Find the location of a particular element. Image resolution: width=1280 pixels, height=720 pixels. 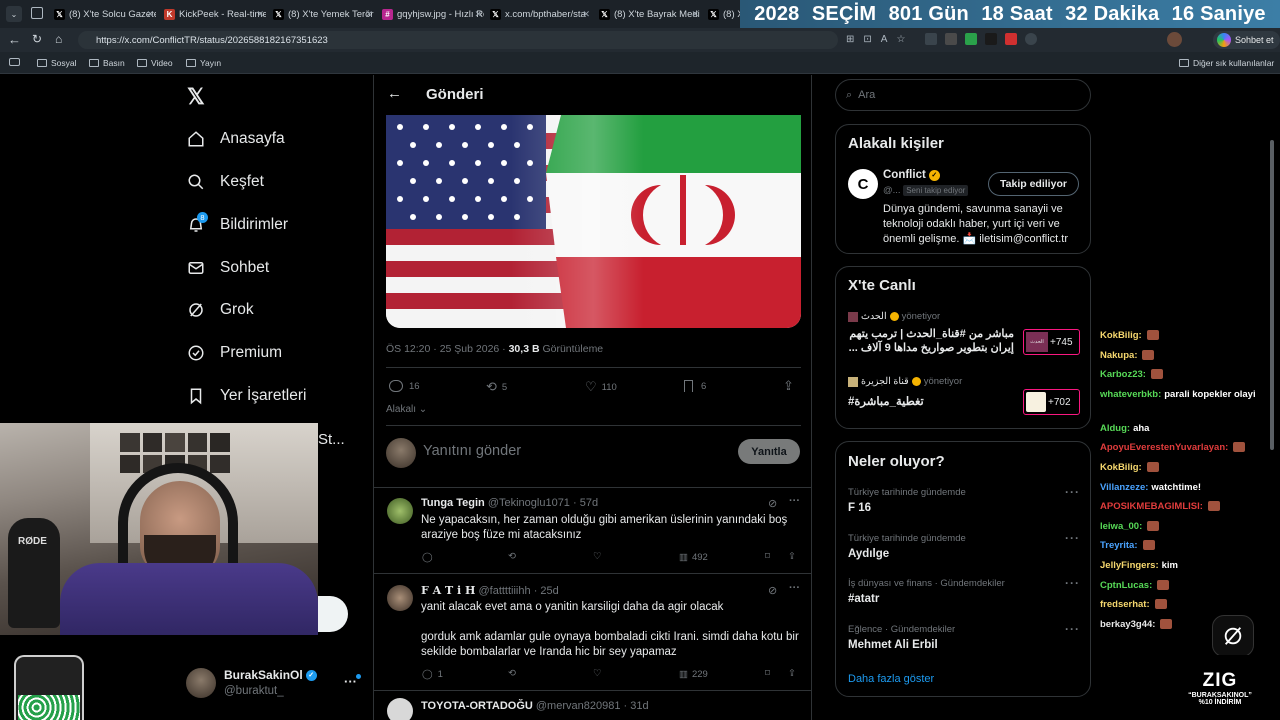

bookmark-folder: Sosyal is located at coordinates (57, 63).